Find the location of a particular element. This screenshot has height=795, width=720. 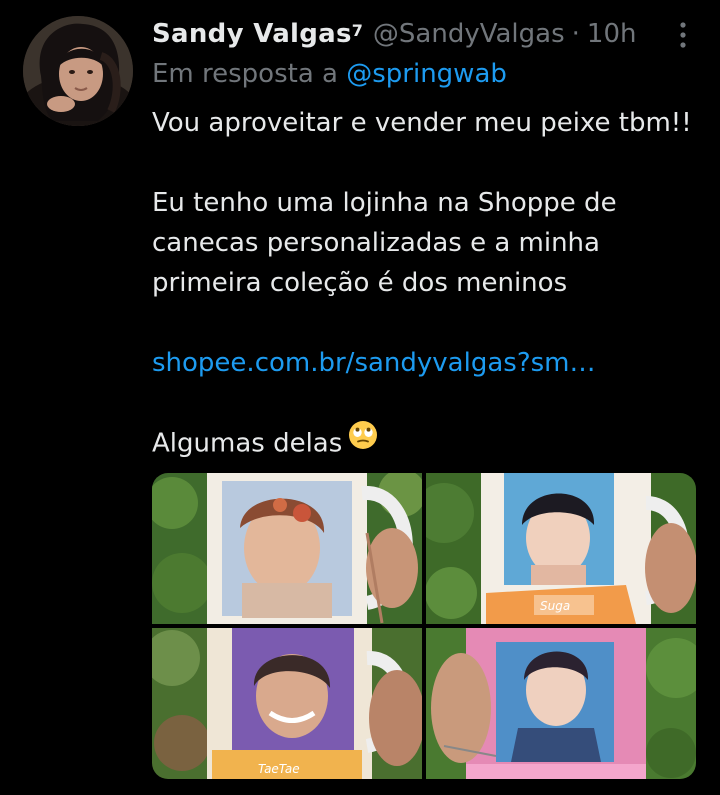

tweet-text-line: Vou aproveitar e vender meu peixe tbm!! is located at coordinates (422, 123).